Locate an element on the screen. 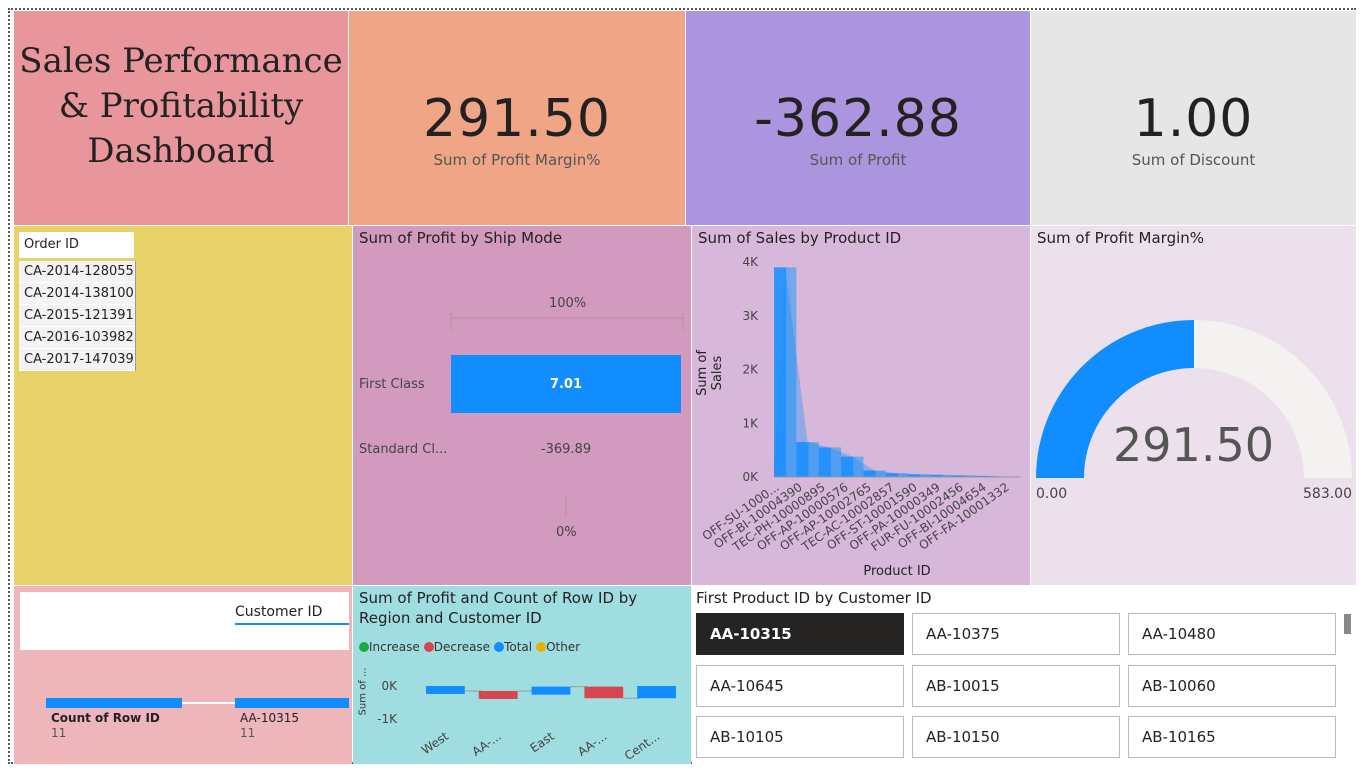 The height and width of the screenshot is (771, 1366). funnel-connector is located at coordinates (208, 703).